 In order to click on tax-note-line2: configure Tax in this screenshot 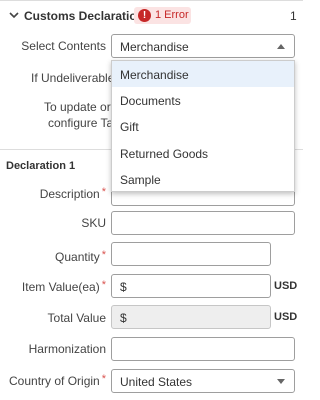, I will do `click(84, 123)`.